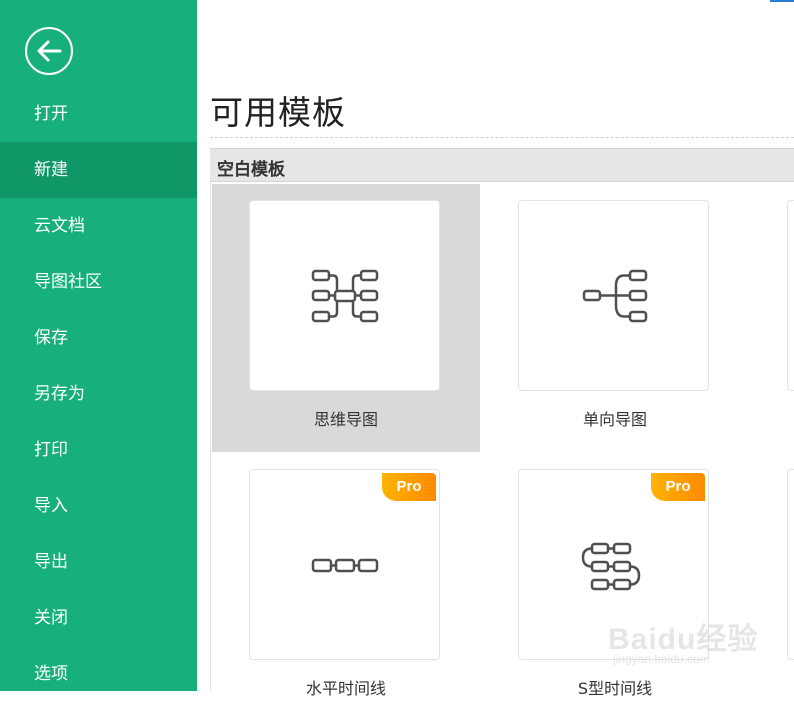 This screenshot has width=794, height=721. I want to click on sidebar-item-import: 导入, so click(98, 506).